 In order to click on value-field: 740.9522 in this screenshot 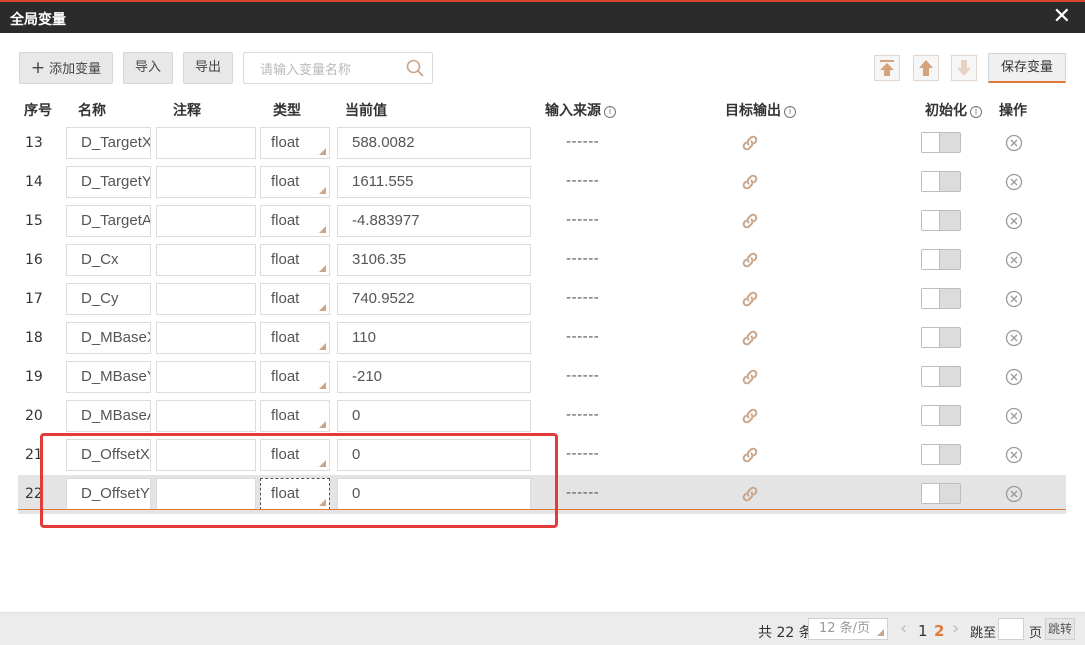, I will do `click(434, 299)`.